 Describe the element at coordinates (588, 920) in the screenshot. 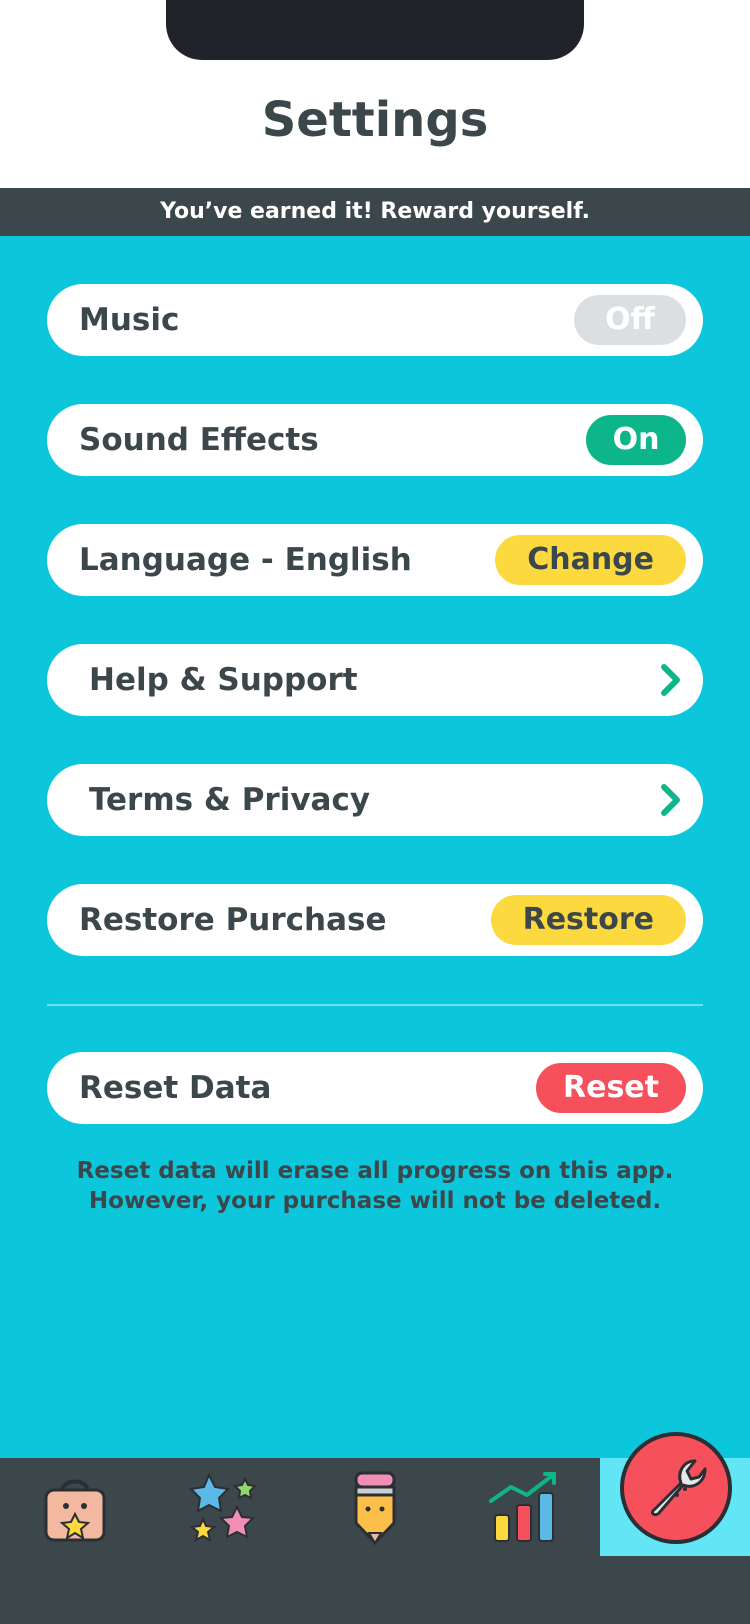

I see `restore-button: Restore` at that location.